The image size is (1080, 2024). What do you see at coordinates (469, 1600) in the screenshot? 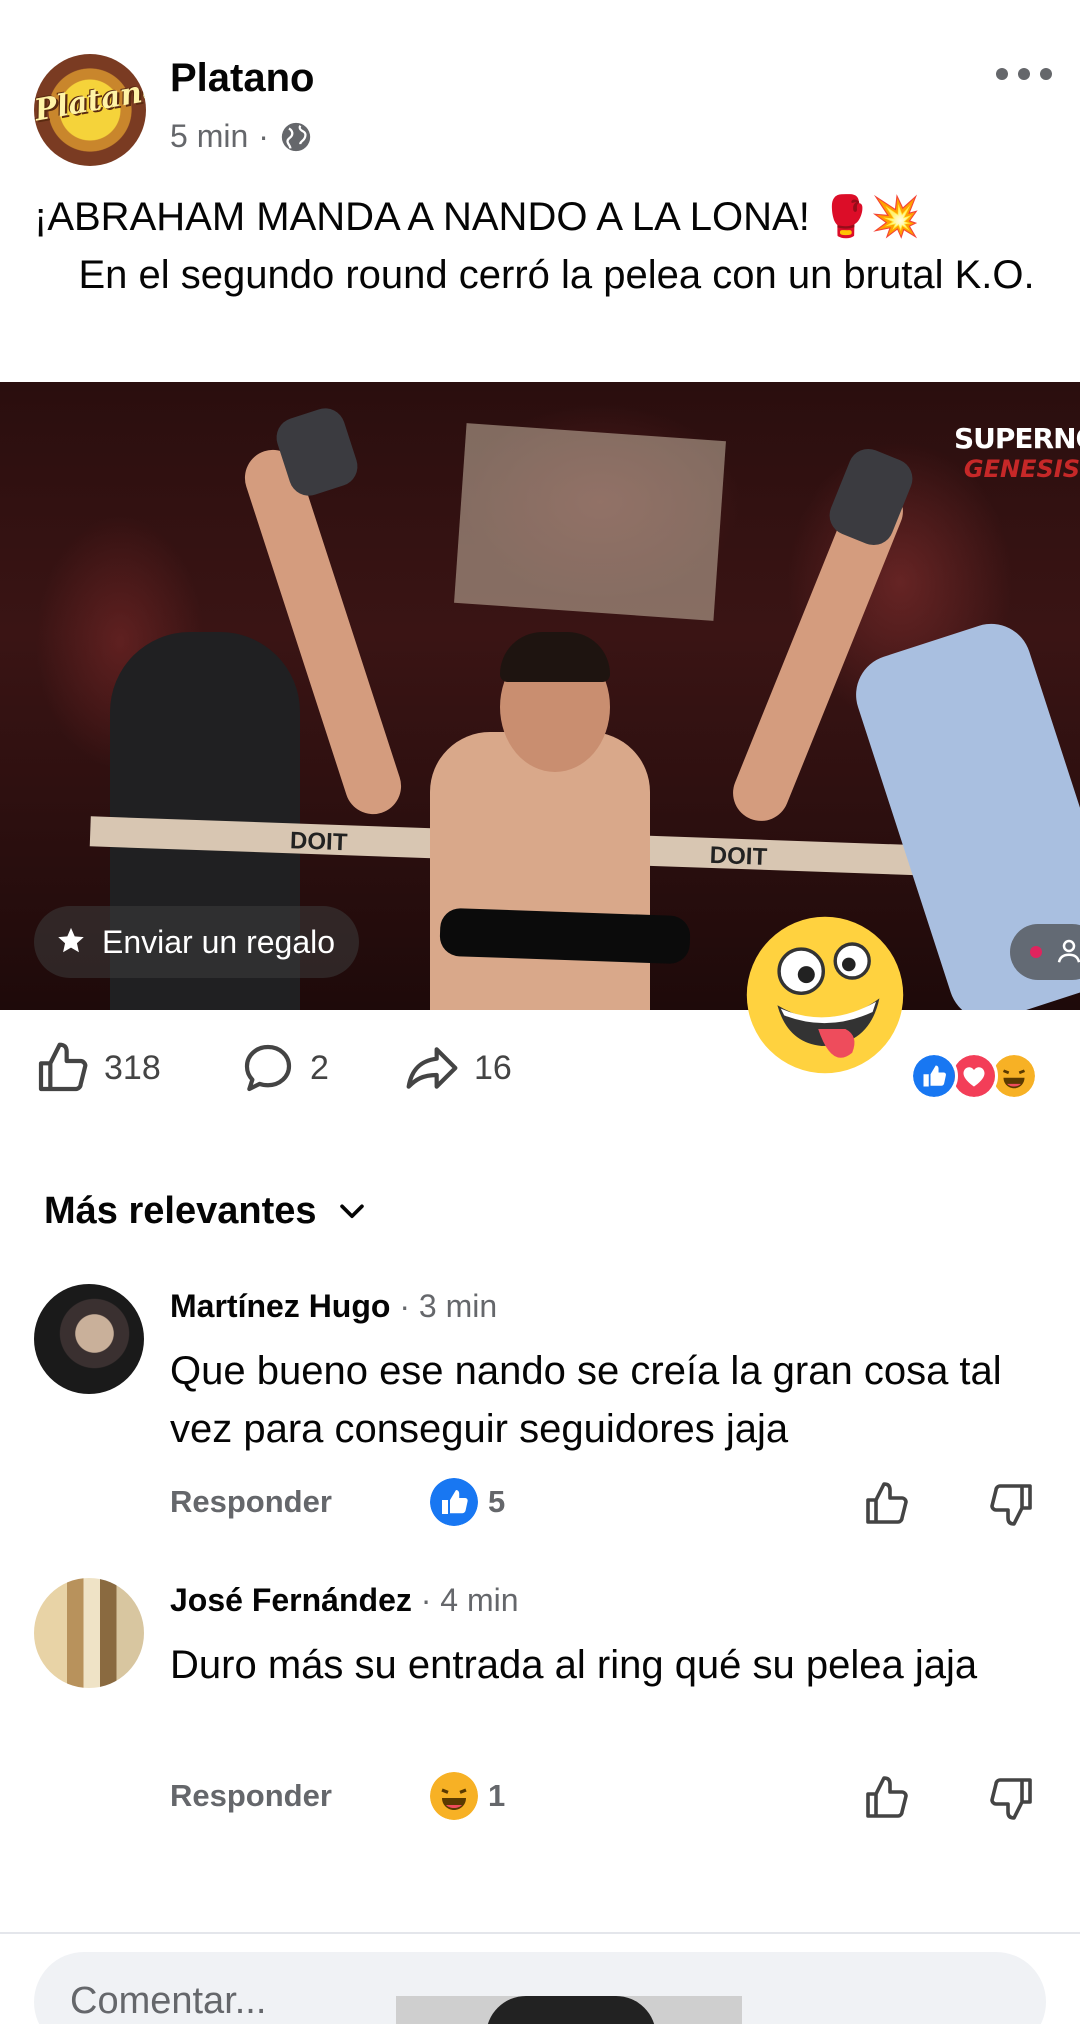
I see `comment-time: · 4 min` at bounding box center [469, 1600].